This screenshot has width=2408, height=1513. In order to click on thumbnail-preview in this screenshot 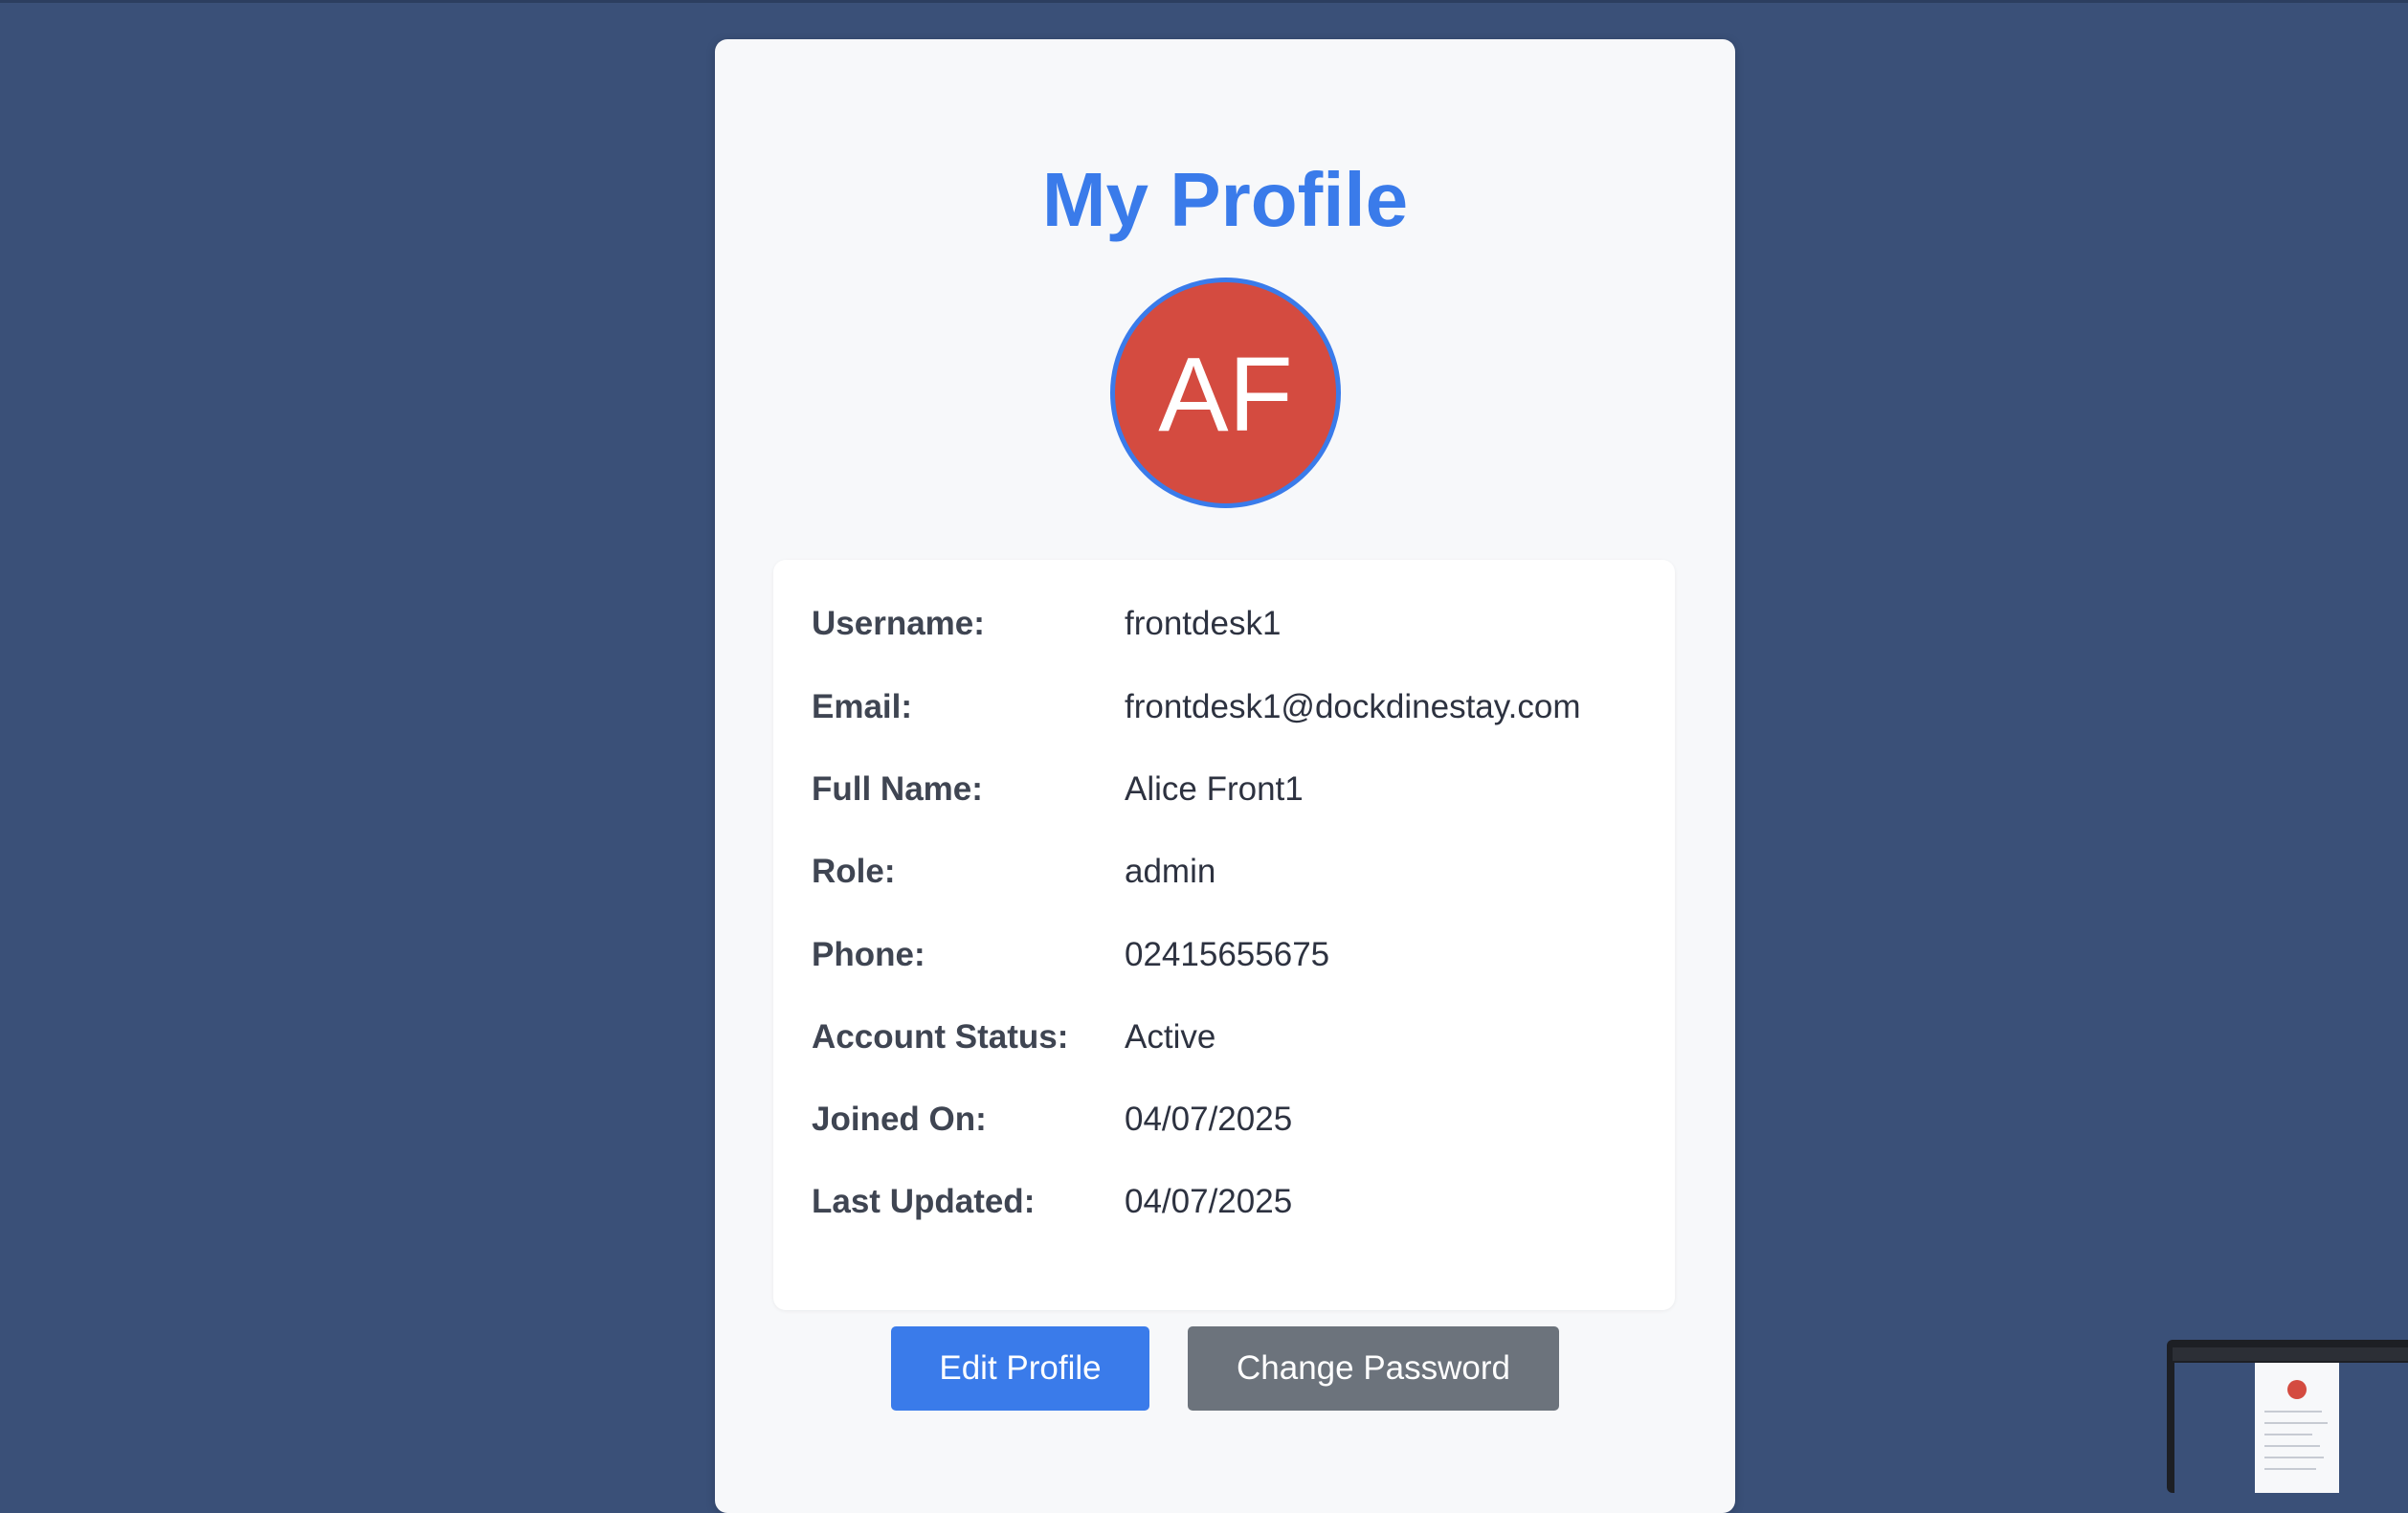, I will do `click(2291, 1428)`.